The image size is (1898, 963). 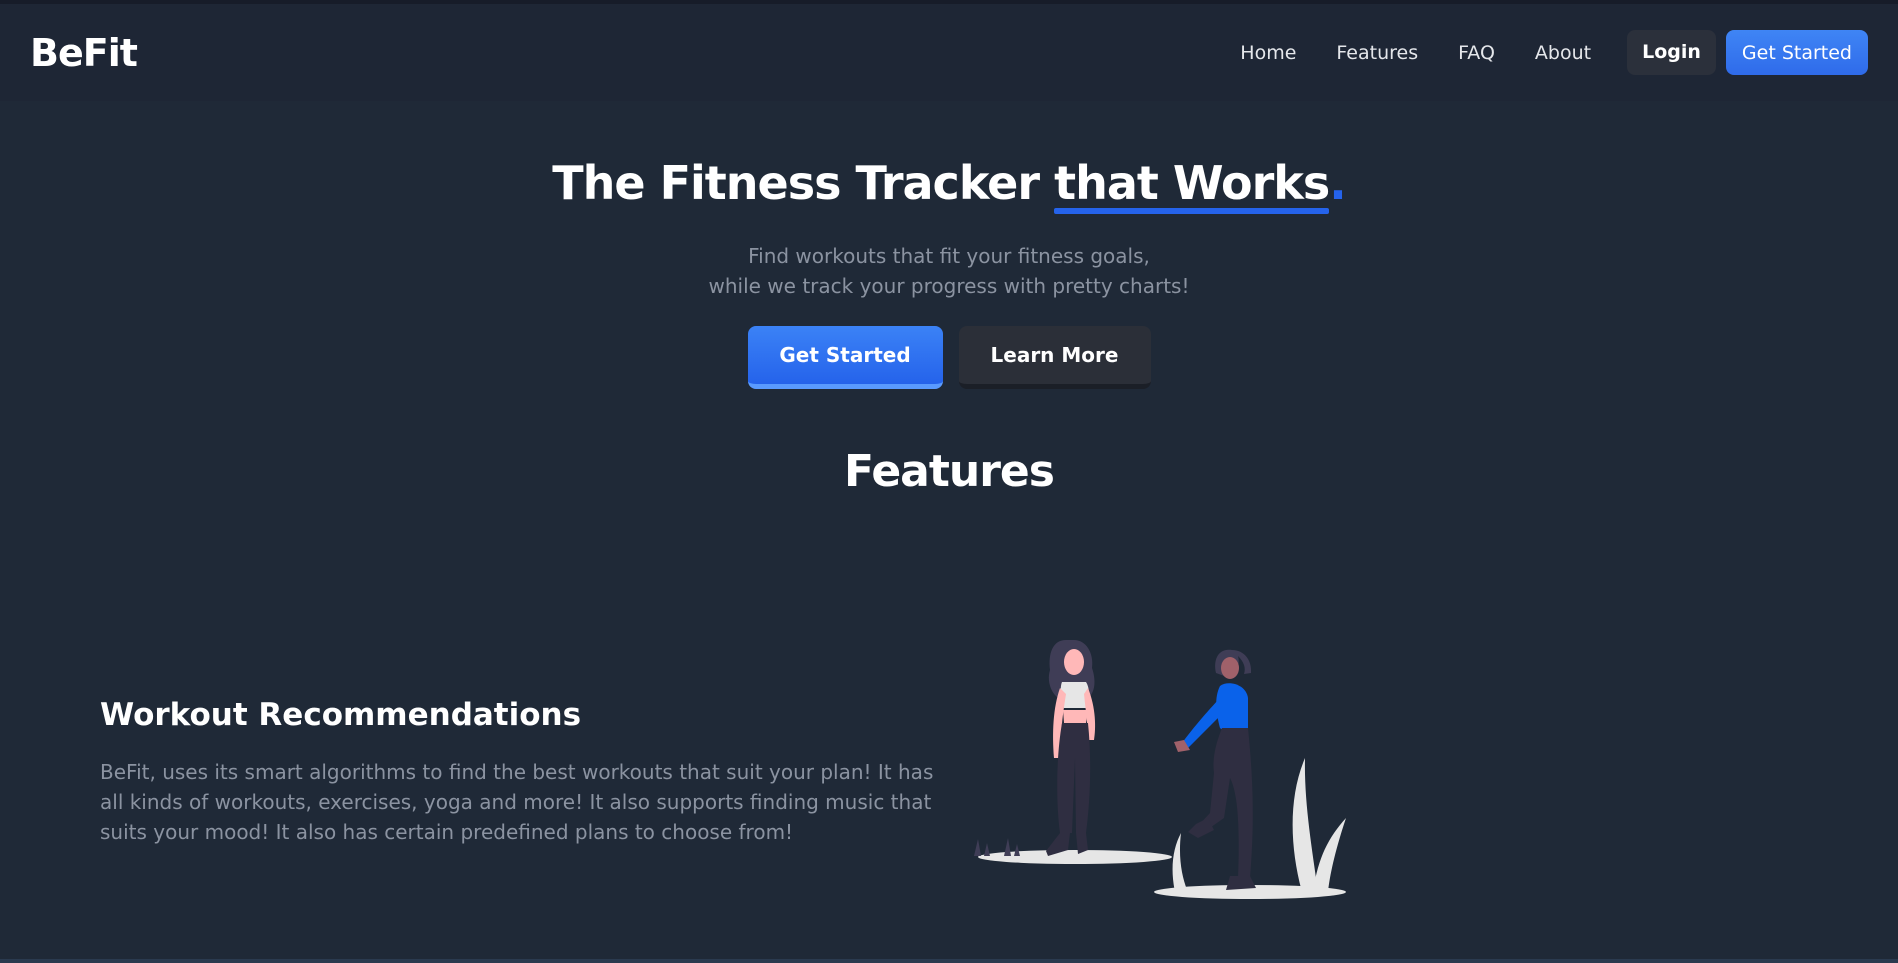 What do you see at coordinates (949, 961) in the screenshot?
I see `bottom-border` at bounding box center [949, 961].